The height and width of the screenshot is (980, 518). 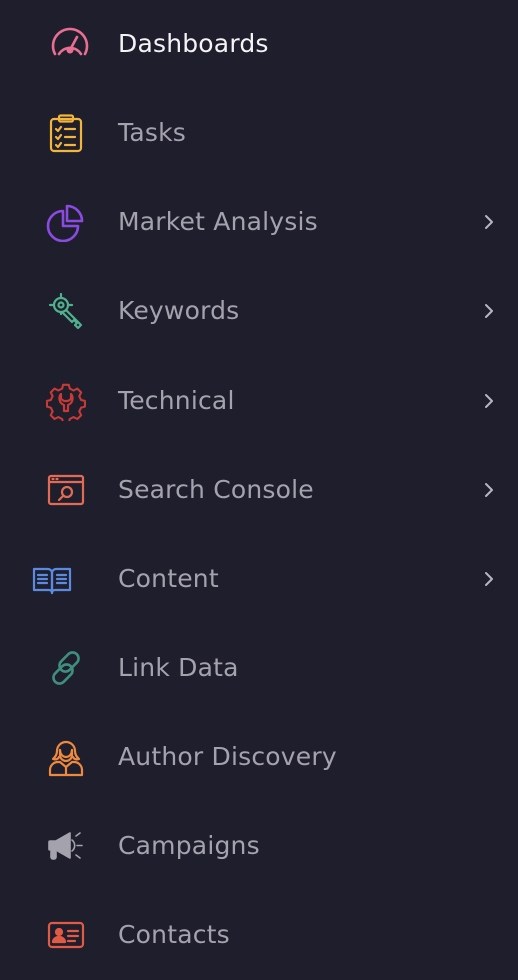 What do you see at coordinates (70, 44) in the screenshot?
I see `speedometer-icon` at bounding box center [70, 44].